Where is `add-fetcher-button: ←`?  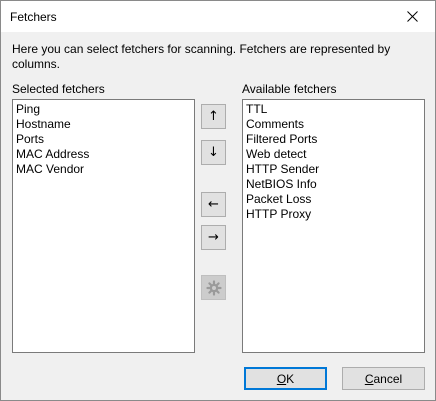 add-fetcher-button: ← is located at coordinates (213, 204).